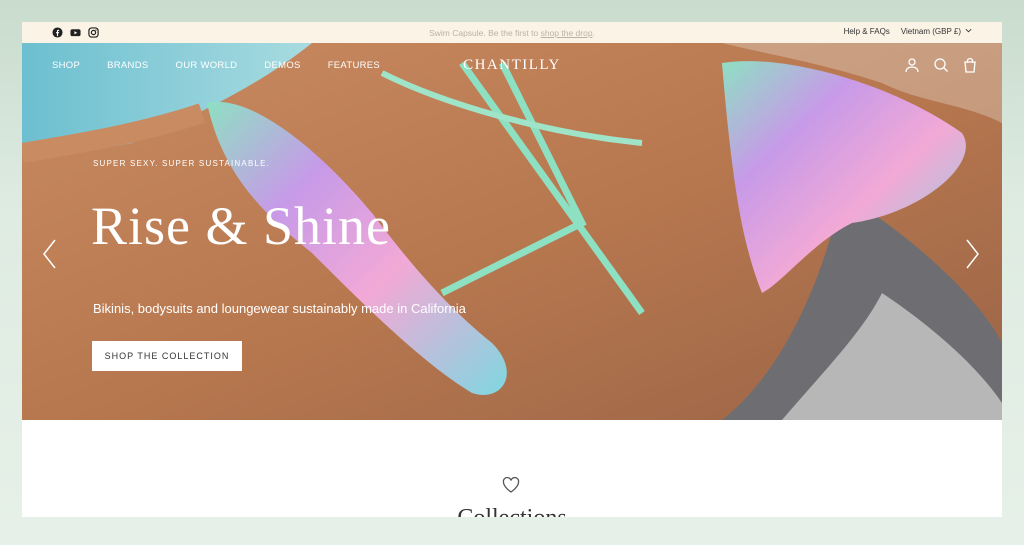  What do you see at coordinates (50, 254) in the screenshot?
I see `chevron-left-icon` at bounding box center [50, 254].